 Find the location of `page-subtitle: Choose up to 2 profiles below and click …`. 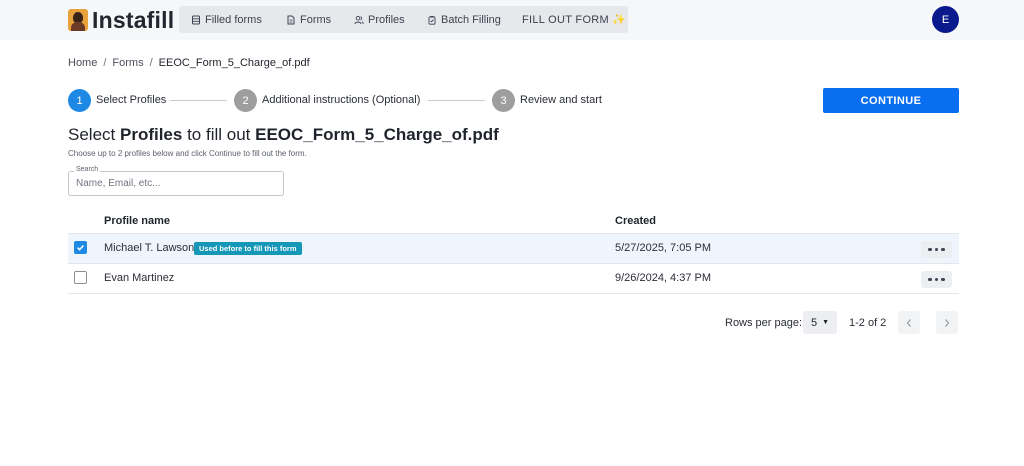

page-subtitle: Choose up to 2 profiles below and click … is located at coordinates (187, 153).